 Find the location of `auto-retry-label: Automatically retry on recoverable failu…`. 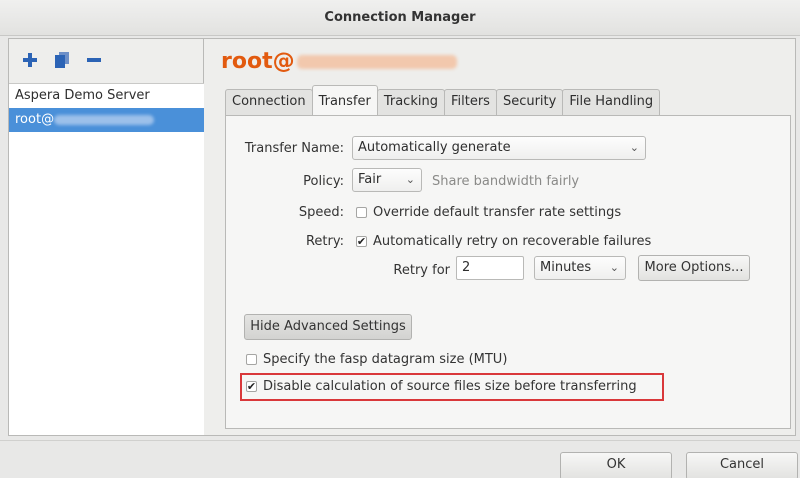

auto-retry-label: Automatically retry on recoverable failu… is located at coordinates (512, 241).